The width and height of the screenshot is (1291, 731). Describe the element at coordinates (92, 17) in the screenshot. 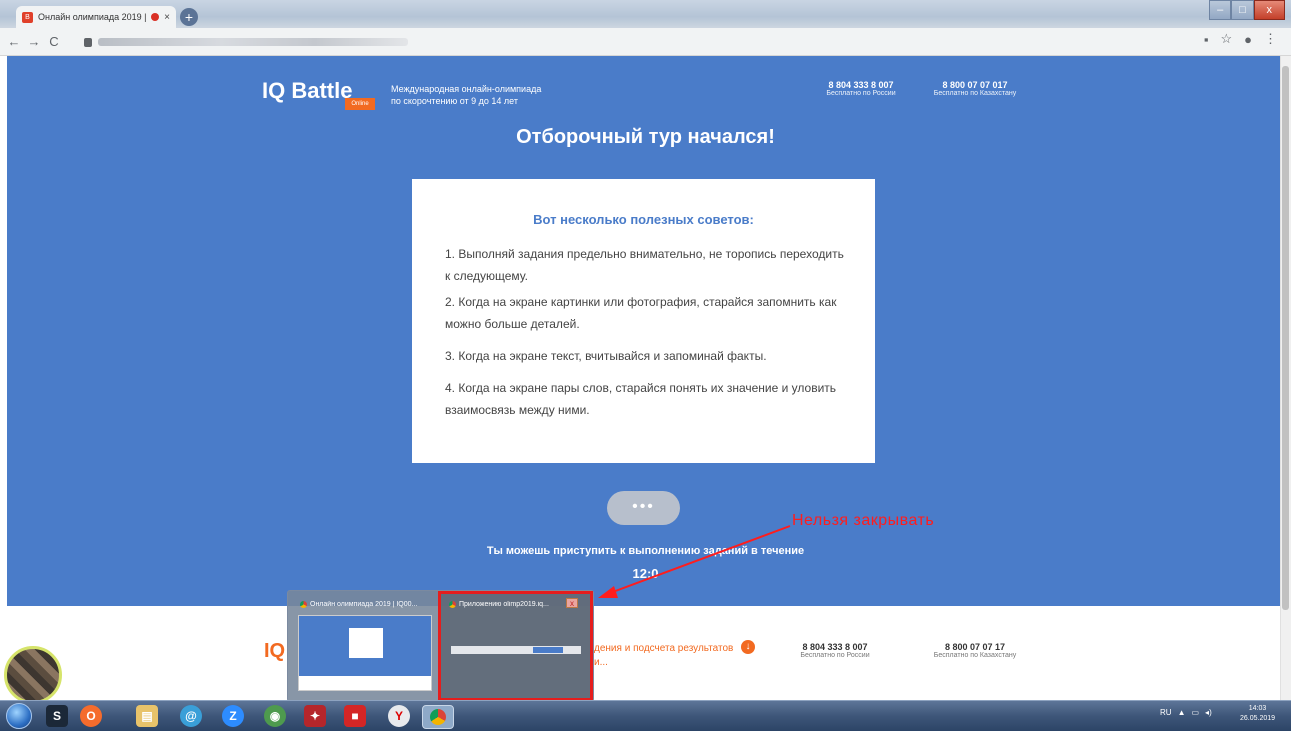

I see `tab-title: Онлайн олимпиада 2019 |` at that location.